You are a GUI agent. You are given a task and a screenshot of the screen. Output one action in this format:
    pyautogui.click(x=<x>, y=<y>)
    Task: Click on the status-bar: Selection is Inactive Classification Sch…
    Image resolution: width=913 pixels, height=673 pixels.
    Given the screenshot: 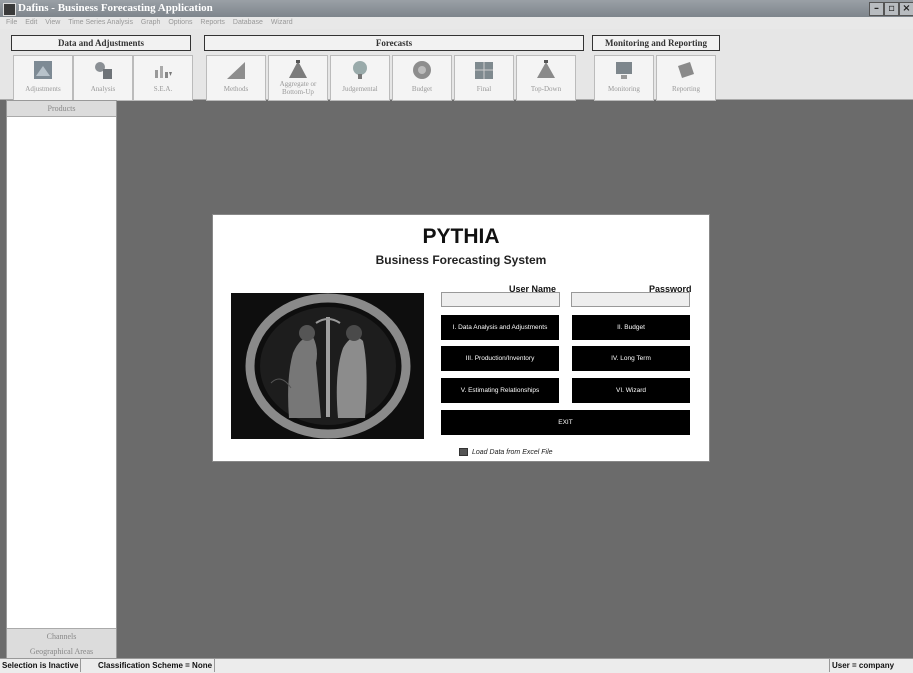 What is the action you would take?
    pyautogui.click(x=456, y=665)
    